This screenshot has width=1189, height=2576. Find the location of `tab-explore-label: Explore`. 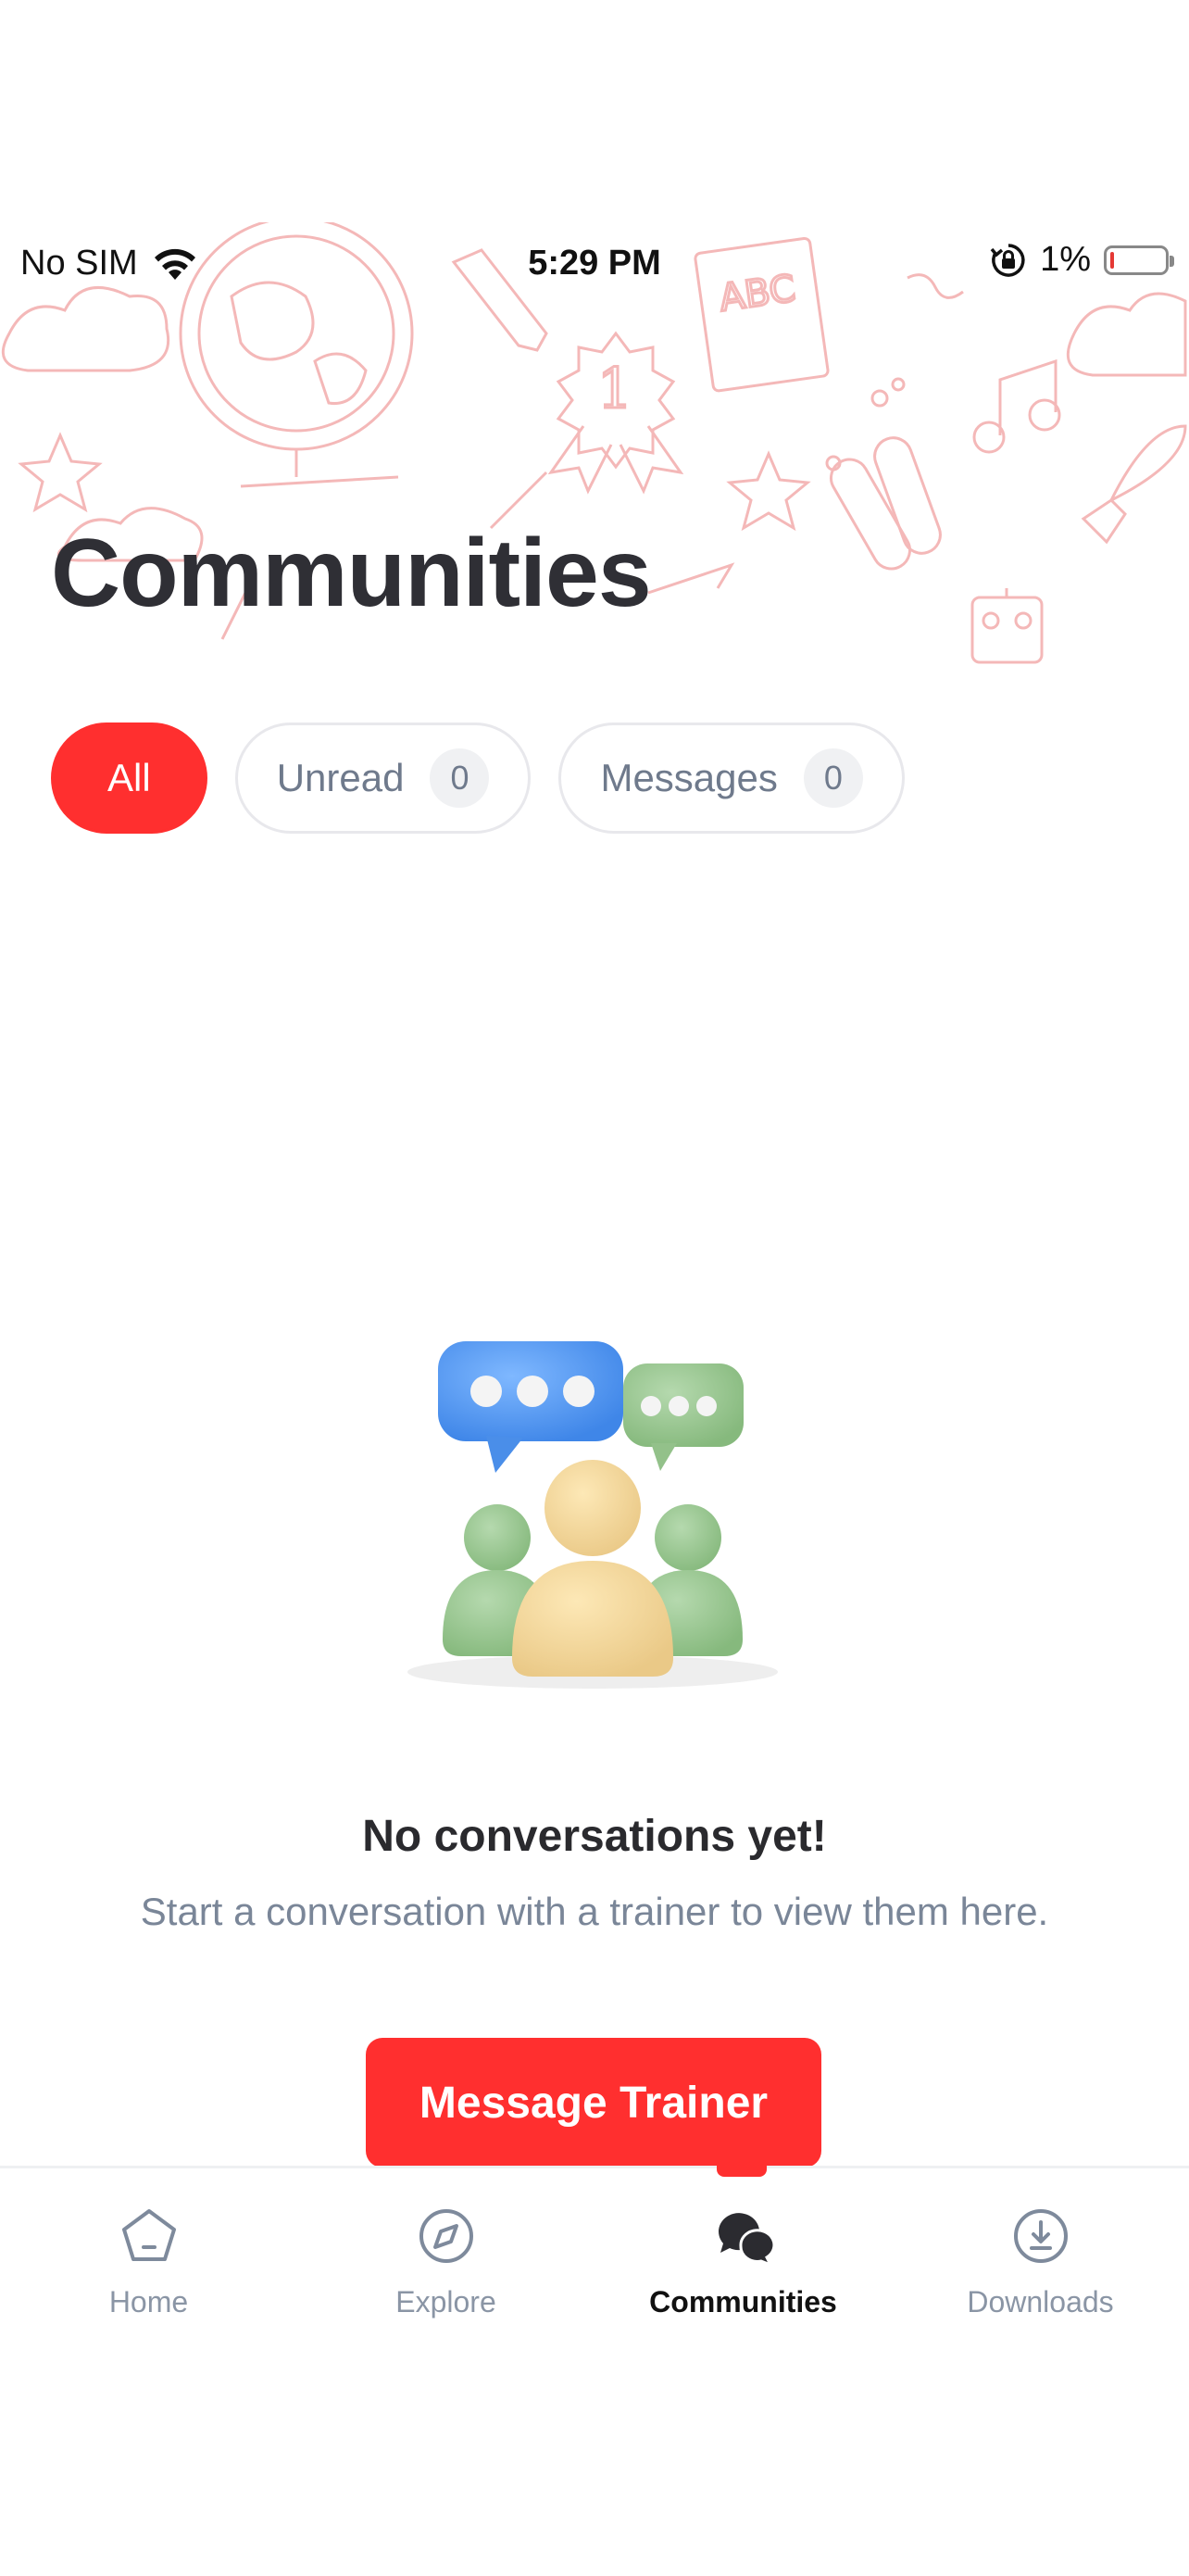

tab-explore-label: Explore is located at coordinates (445, 2301).